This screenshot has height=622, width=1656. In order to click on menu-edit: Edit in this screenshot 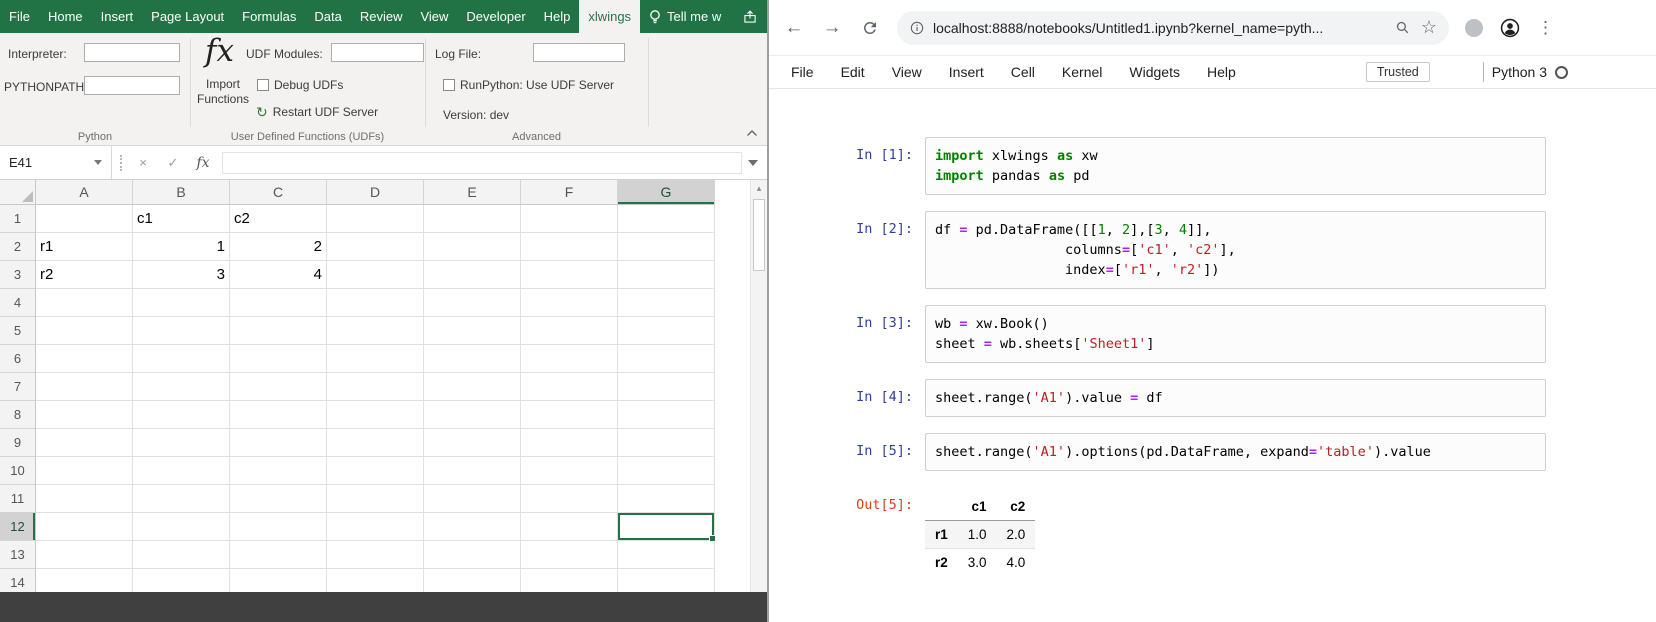, I will do `click(853, 72)`.